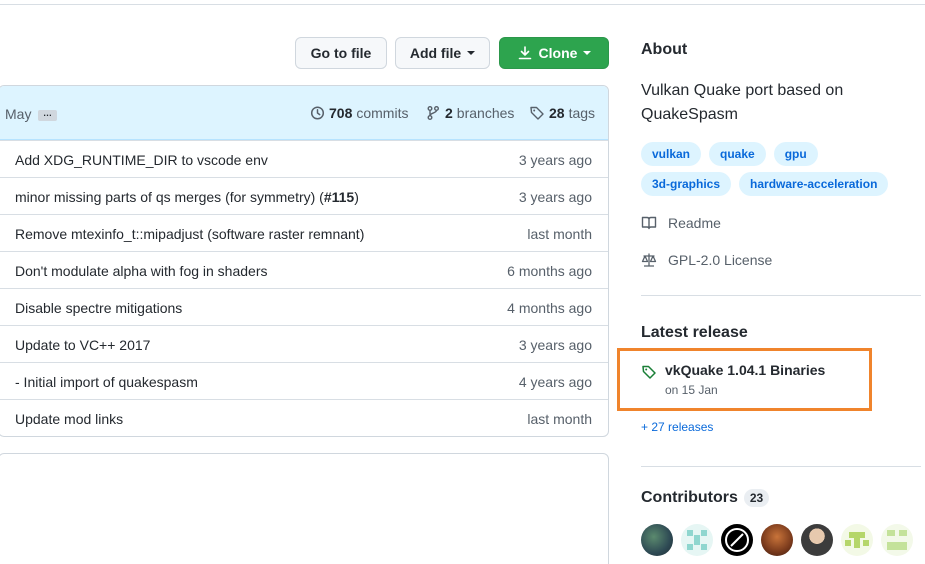  What do you see at coordinates (814, 184) in the screenshot?
I see `topic-tag: hardware-acceleration` at bounding box center [814, 184].